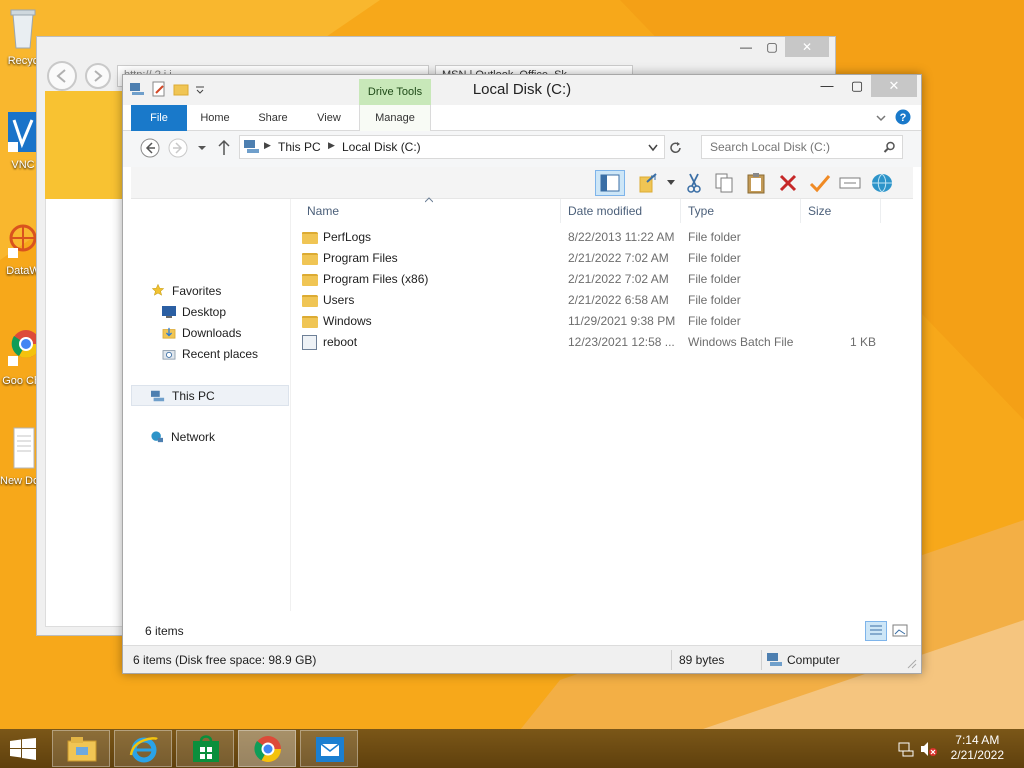  What do you see at coordinates (150, 148) in the screenshot?
I see `back-button` at bounding box center [150, 148].